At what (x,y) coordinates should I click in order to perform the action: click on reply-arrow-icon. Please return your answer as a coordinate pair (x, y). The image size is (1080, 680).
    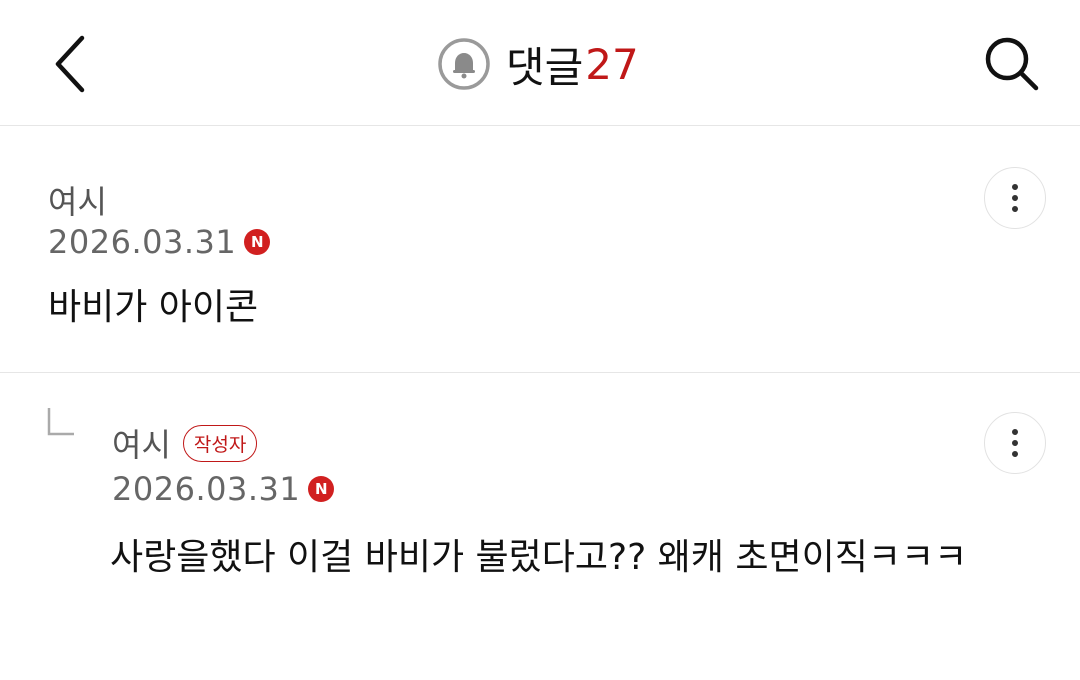
    Looking at the image, I should click on (60, 422).